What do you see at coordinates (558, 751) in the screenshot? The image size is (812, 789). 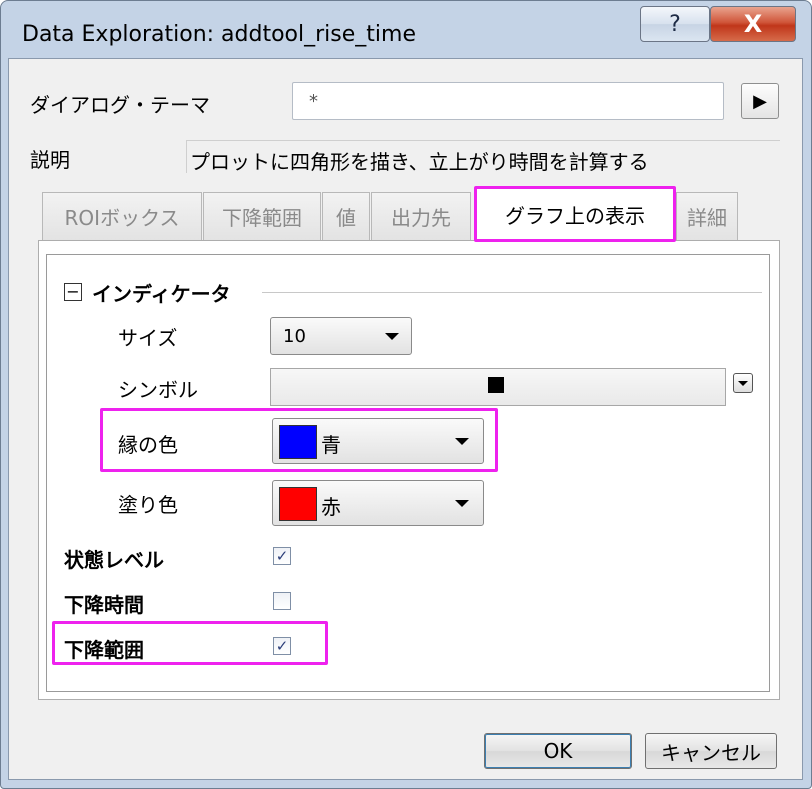 I see `ok-button: OK` at bounding box center [558, 751].